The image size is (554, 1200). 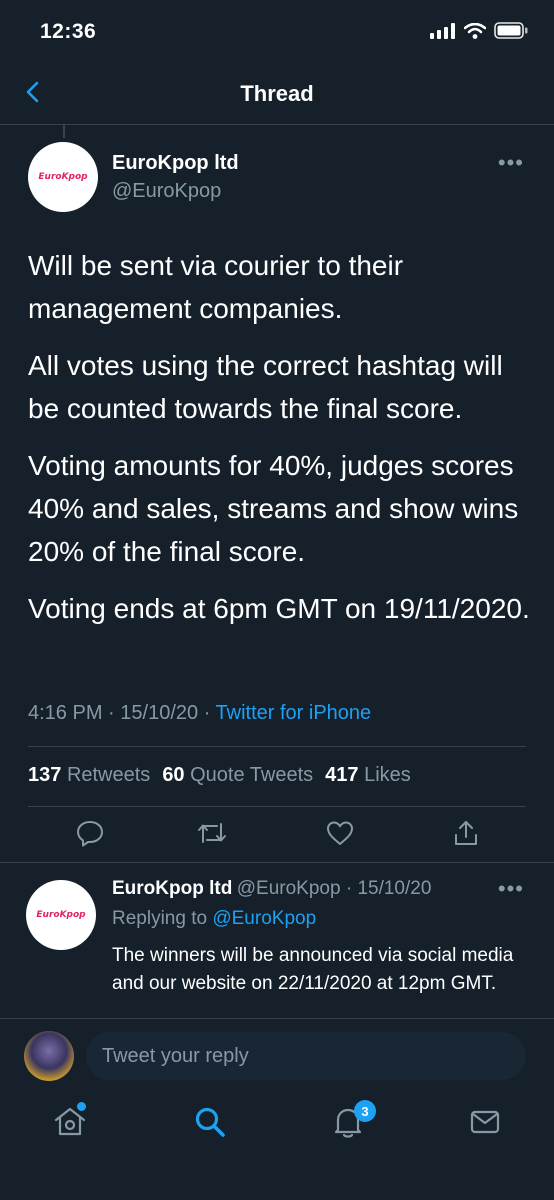 What do you see at coordinates (511, 889) in the screenshot?
I see `reply-more-icon: •••` at bounding box center [511, 889].